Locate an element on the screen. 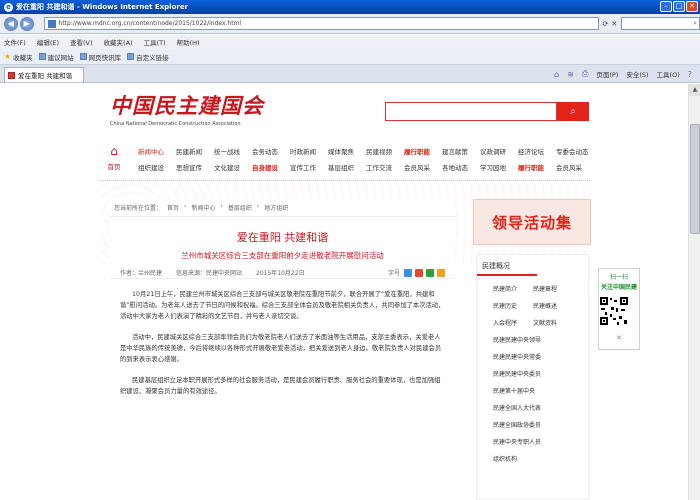 This screenshot has height=500, width=700. nav-item: 各地动态 is located at coordinates (461, 167).